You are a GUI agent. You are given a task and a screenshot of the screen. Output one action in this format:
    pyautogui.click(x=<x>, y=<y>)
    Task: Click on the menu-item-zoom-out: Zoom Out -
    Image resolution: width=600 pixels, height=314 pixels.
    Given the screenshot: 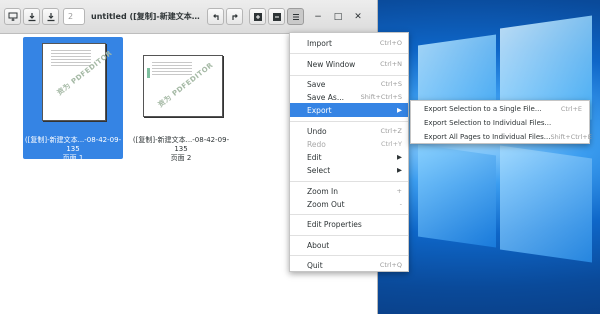 What is the action you would take?
    pyautogui.click(x=349, y=204)
    